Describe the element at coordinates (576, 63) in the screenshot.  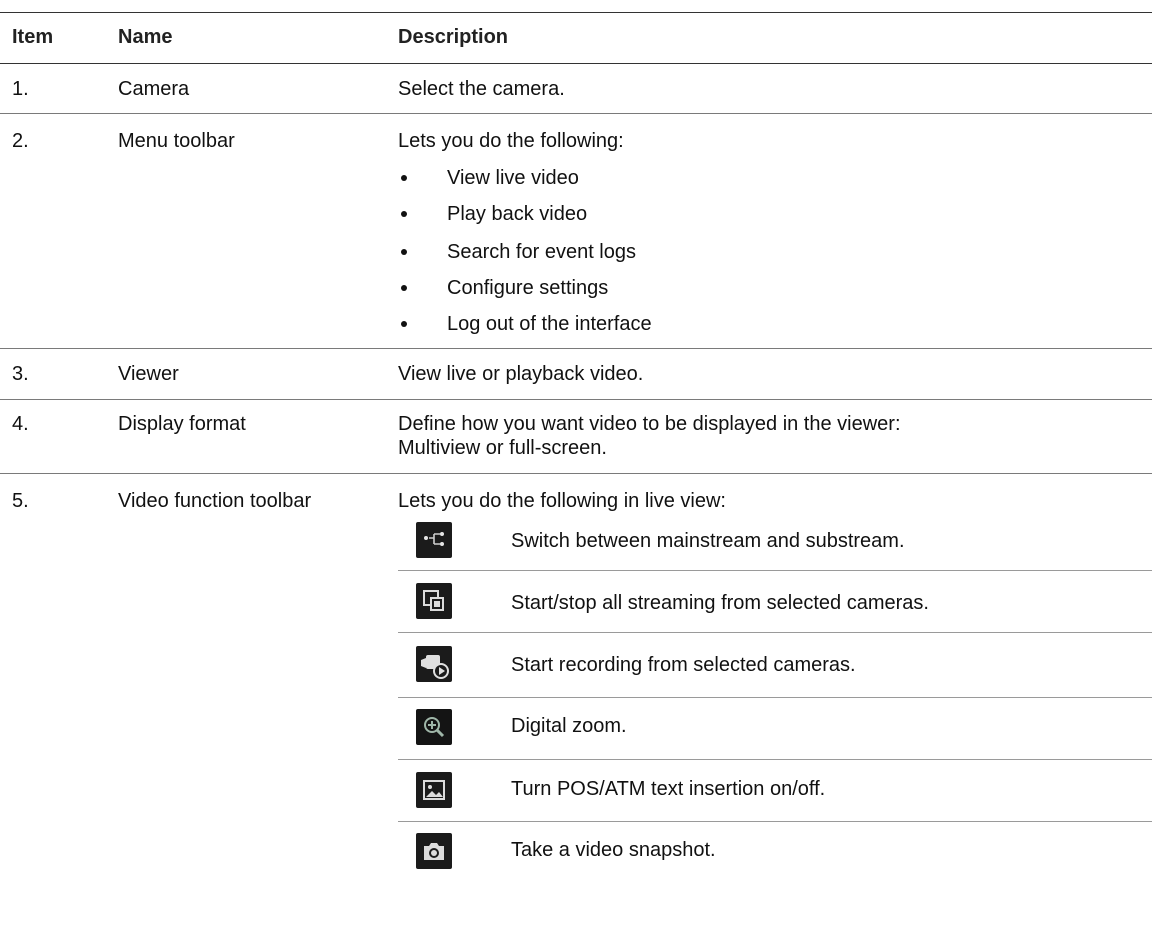
I see `header-rule` at that location.